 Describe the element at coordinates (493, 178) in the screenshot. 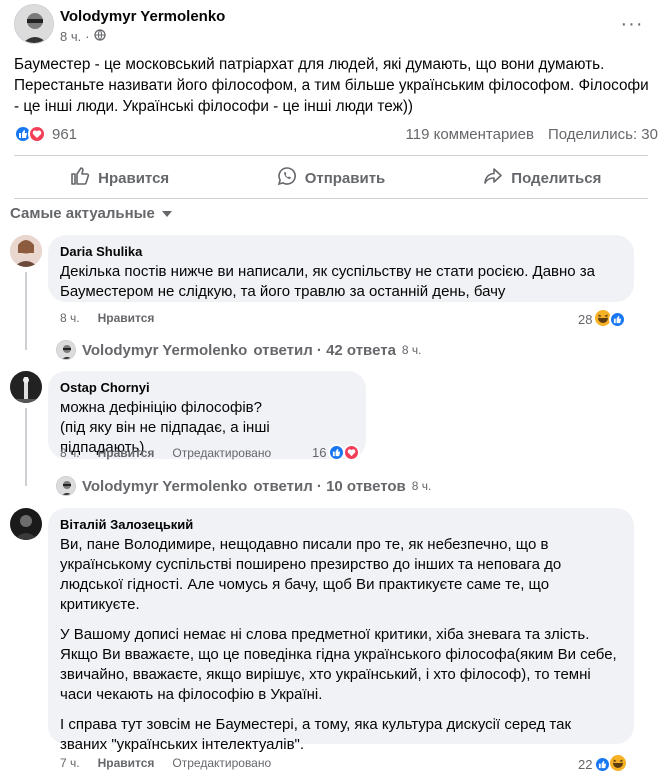

I see `share-arrow-icon` at that location.